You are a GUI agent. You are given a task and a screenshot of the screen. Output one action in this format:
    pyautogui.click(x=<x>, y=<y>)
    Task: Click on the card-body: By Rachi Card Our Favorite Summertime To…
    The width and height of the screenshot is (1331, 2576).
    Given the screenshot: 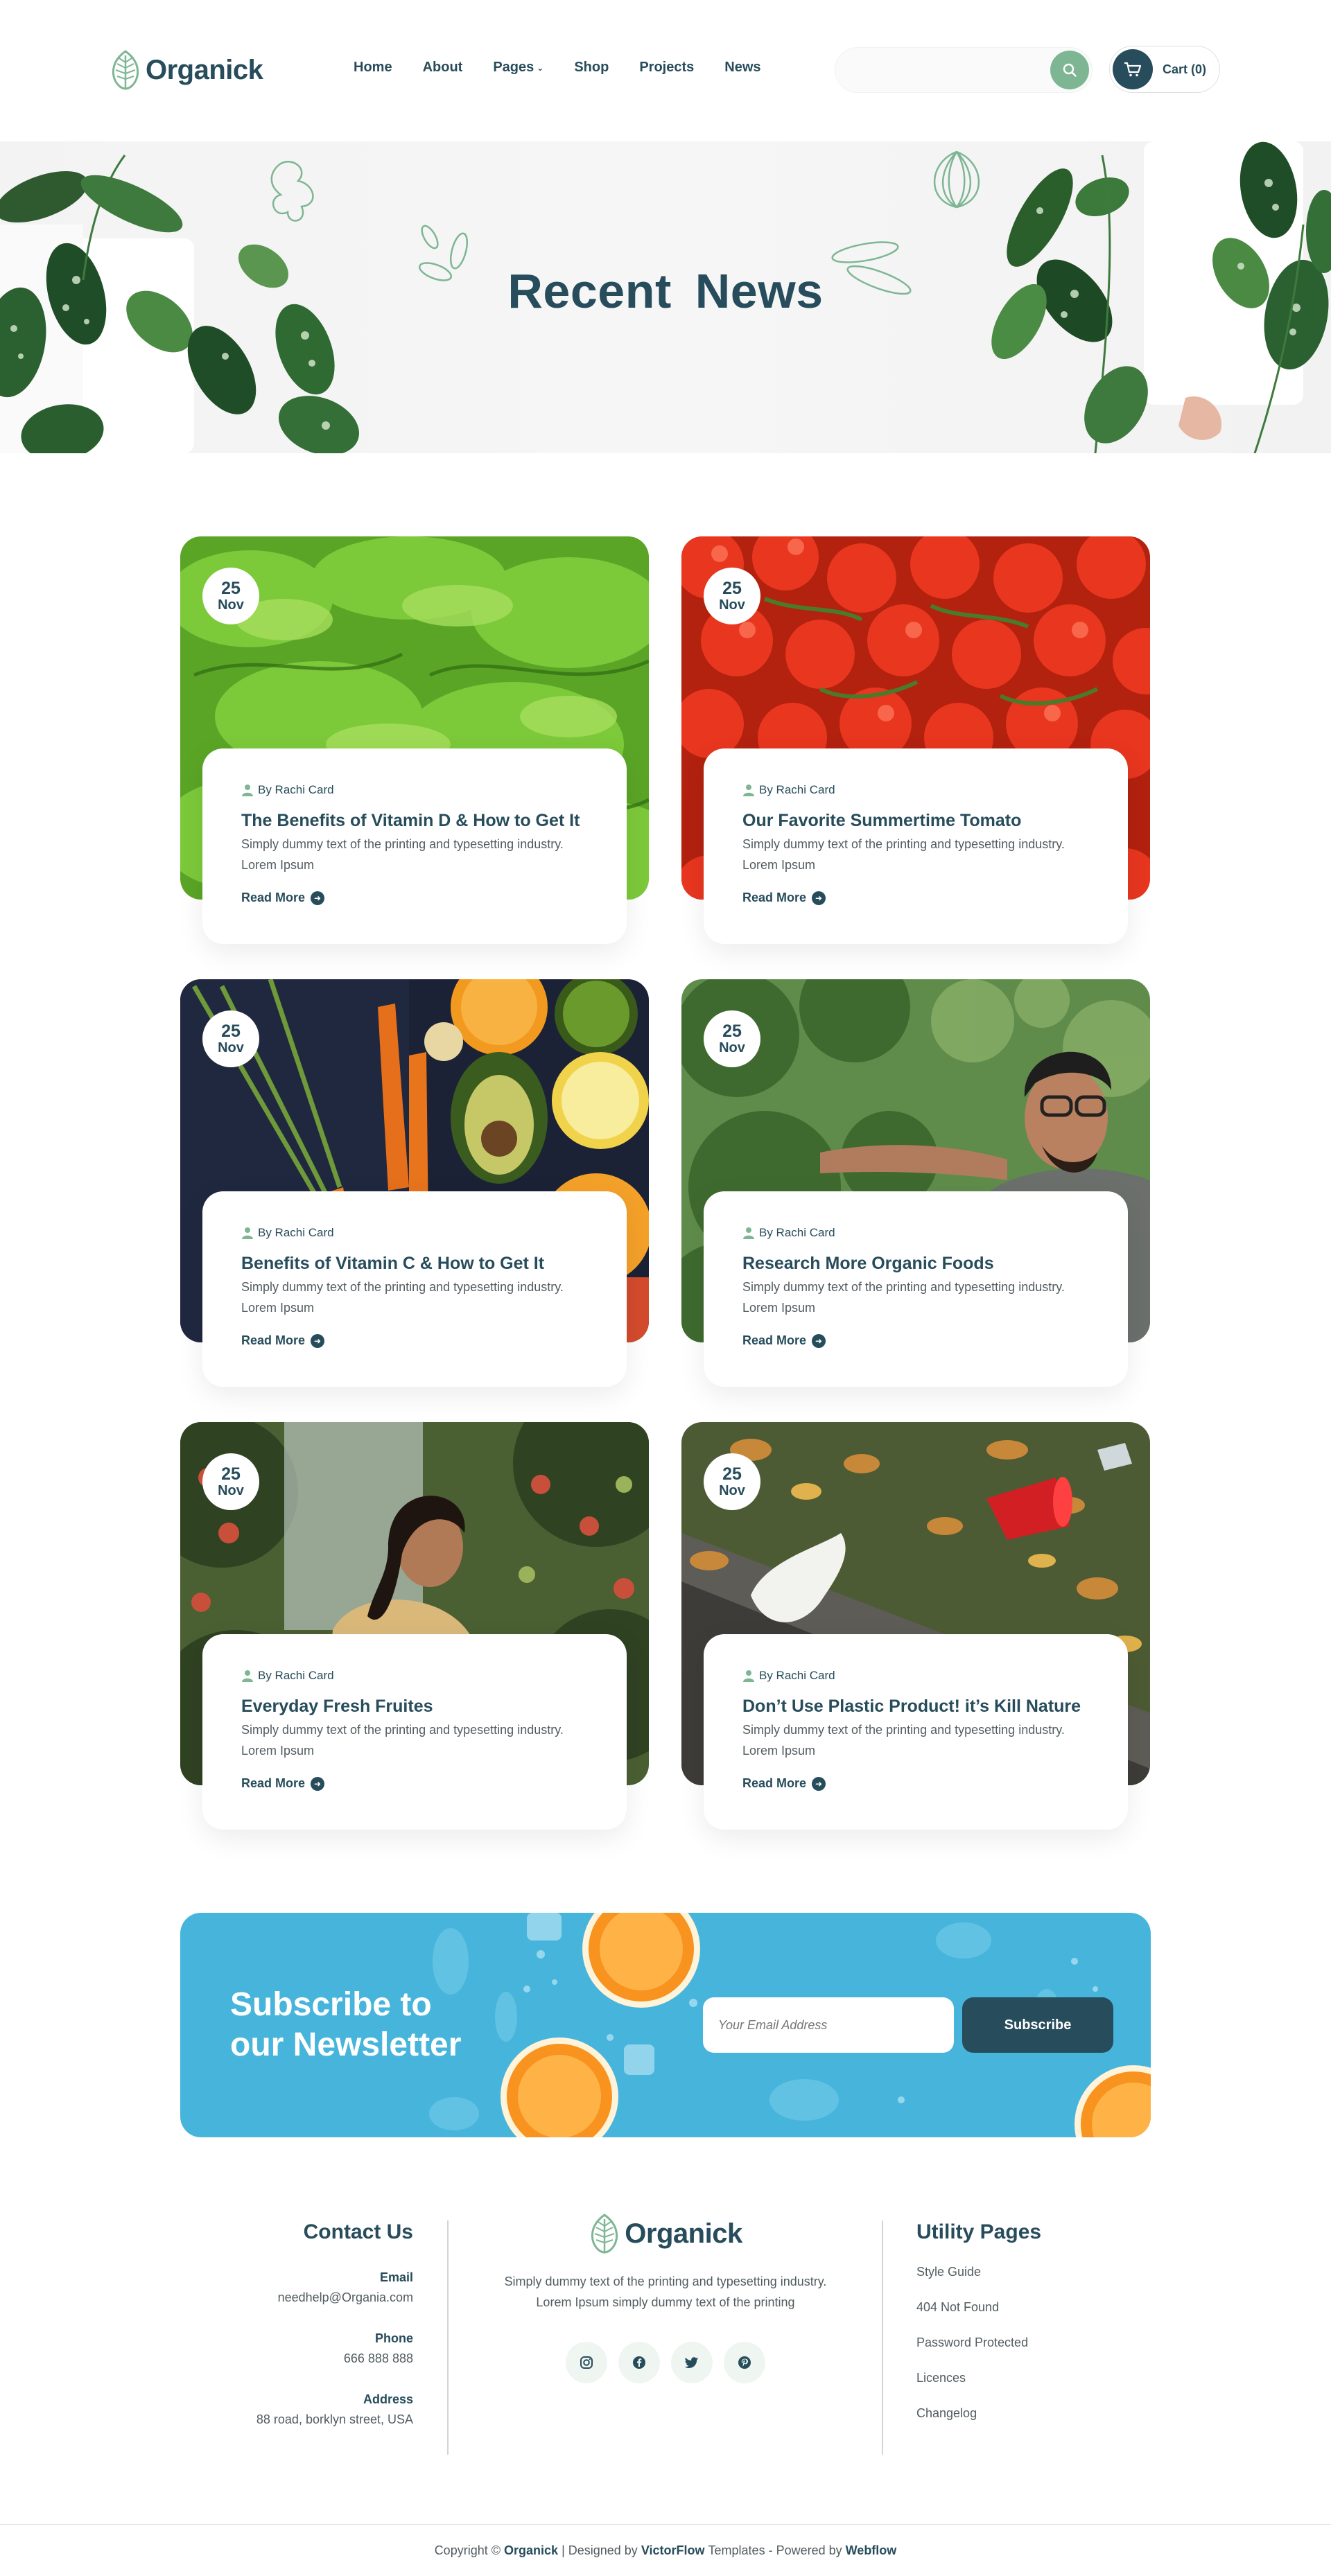 What is the action you would take?
    pyautogui.click(x=916, y=846)
    